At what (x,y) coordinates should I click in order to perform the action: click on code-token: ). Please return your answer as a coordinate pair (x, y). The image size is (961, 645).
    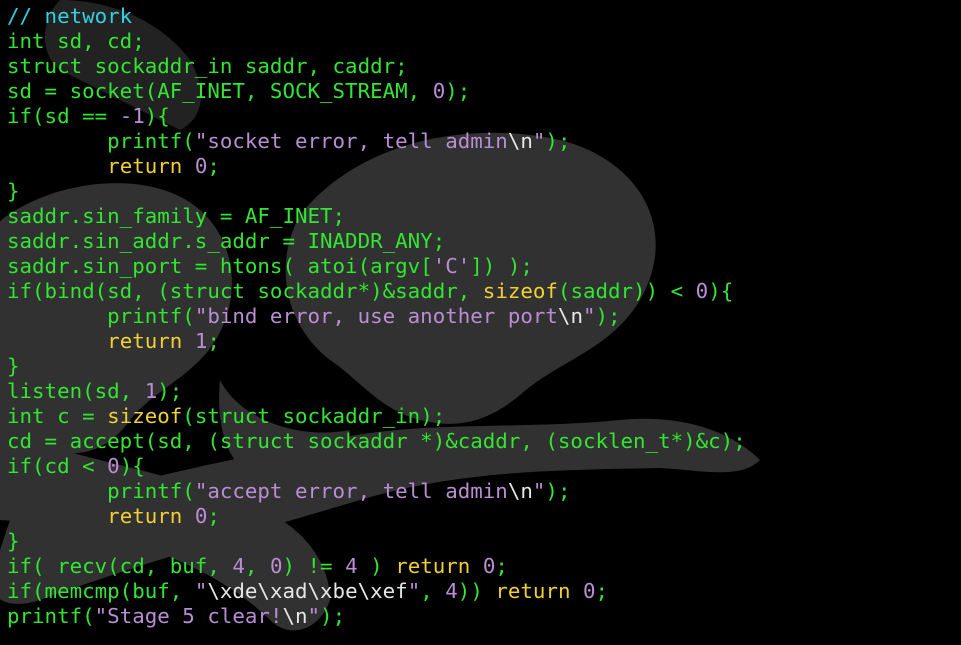
    Looking at the image, I should click on (376, 566).